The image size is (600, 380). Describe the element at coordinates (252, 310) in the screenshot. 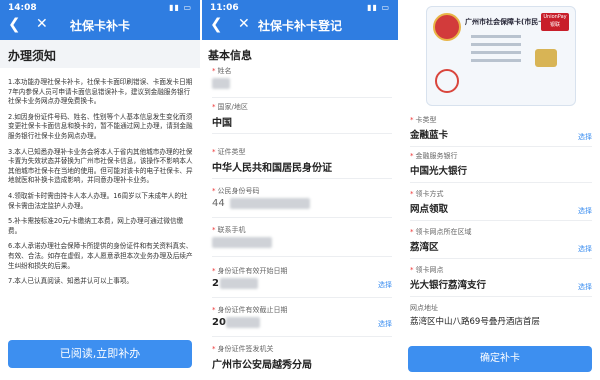

I see `field-label: 身份证件有效截止日期` at that location.